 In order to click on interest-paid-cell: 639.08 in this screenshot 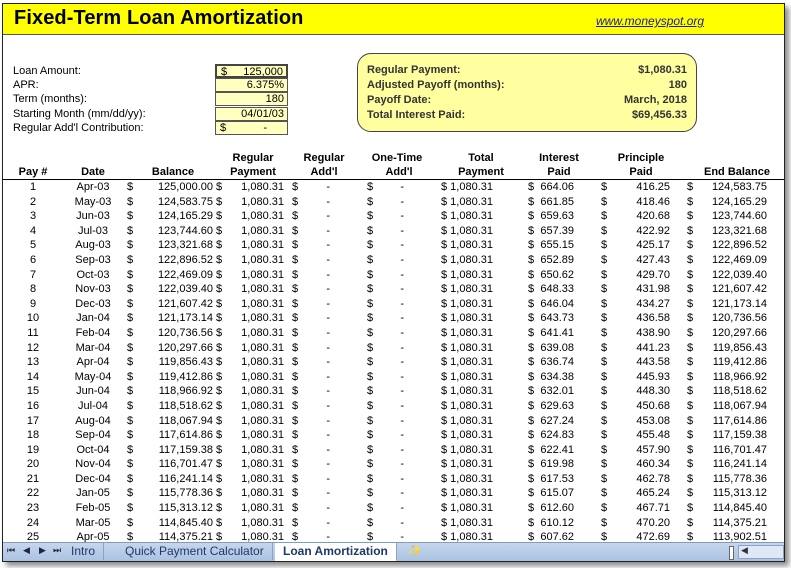, I will do `click(557, 348)`.